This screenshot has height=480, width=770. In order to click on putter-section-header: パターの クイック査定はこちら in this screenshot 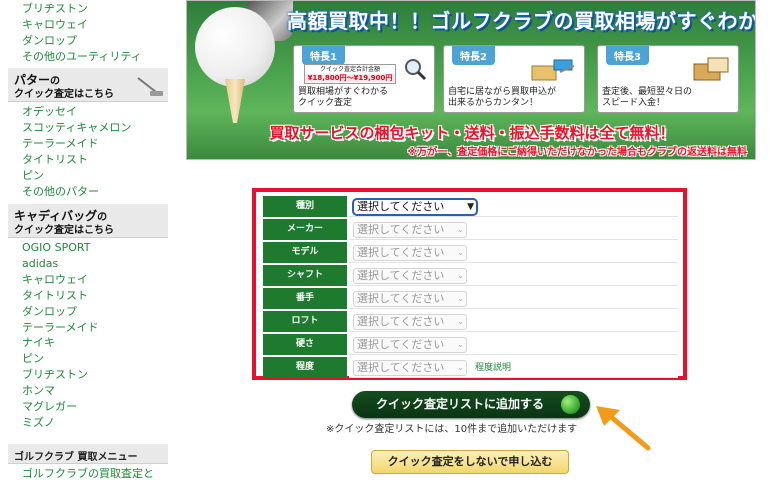, I will do `click(88, 85)`.